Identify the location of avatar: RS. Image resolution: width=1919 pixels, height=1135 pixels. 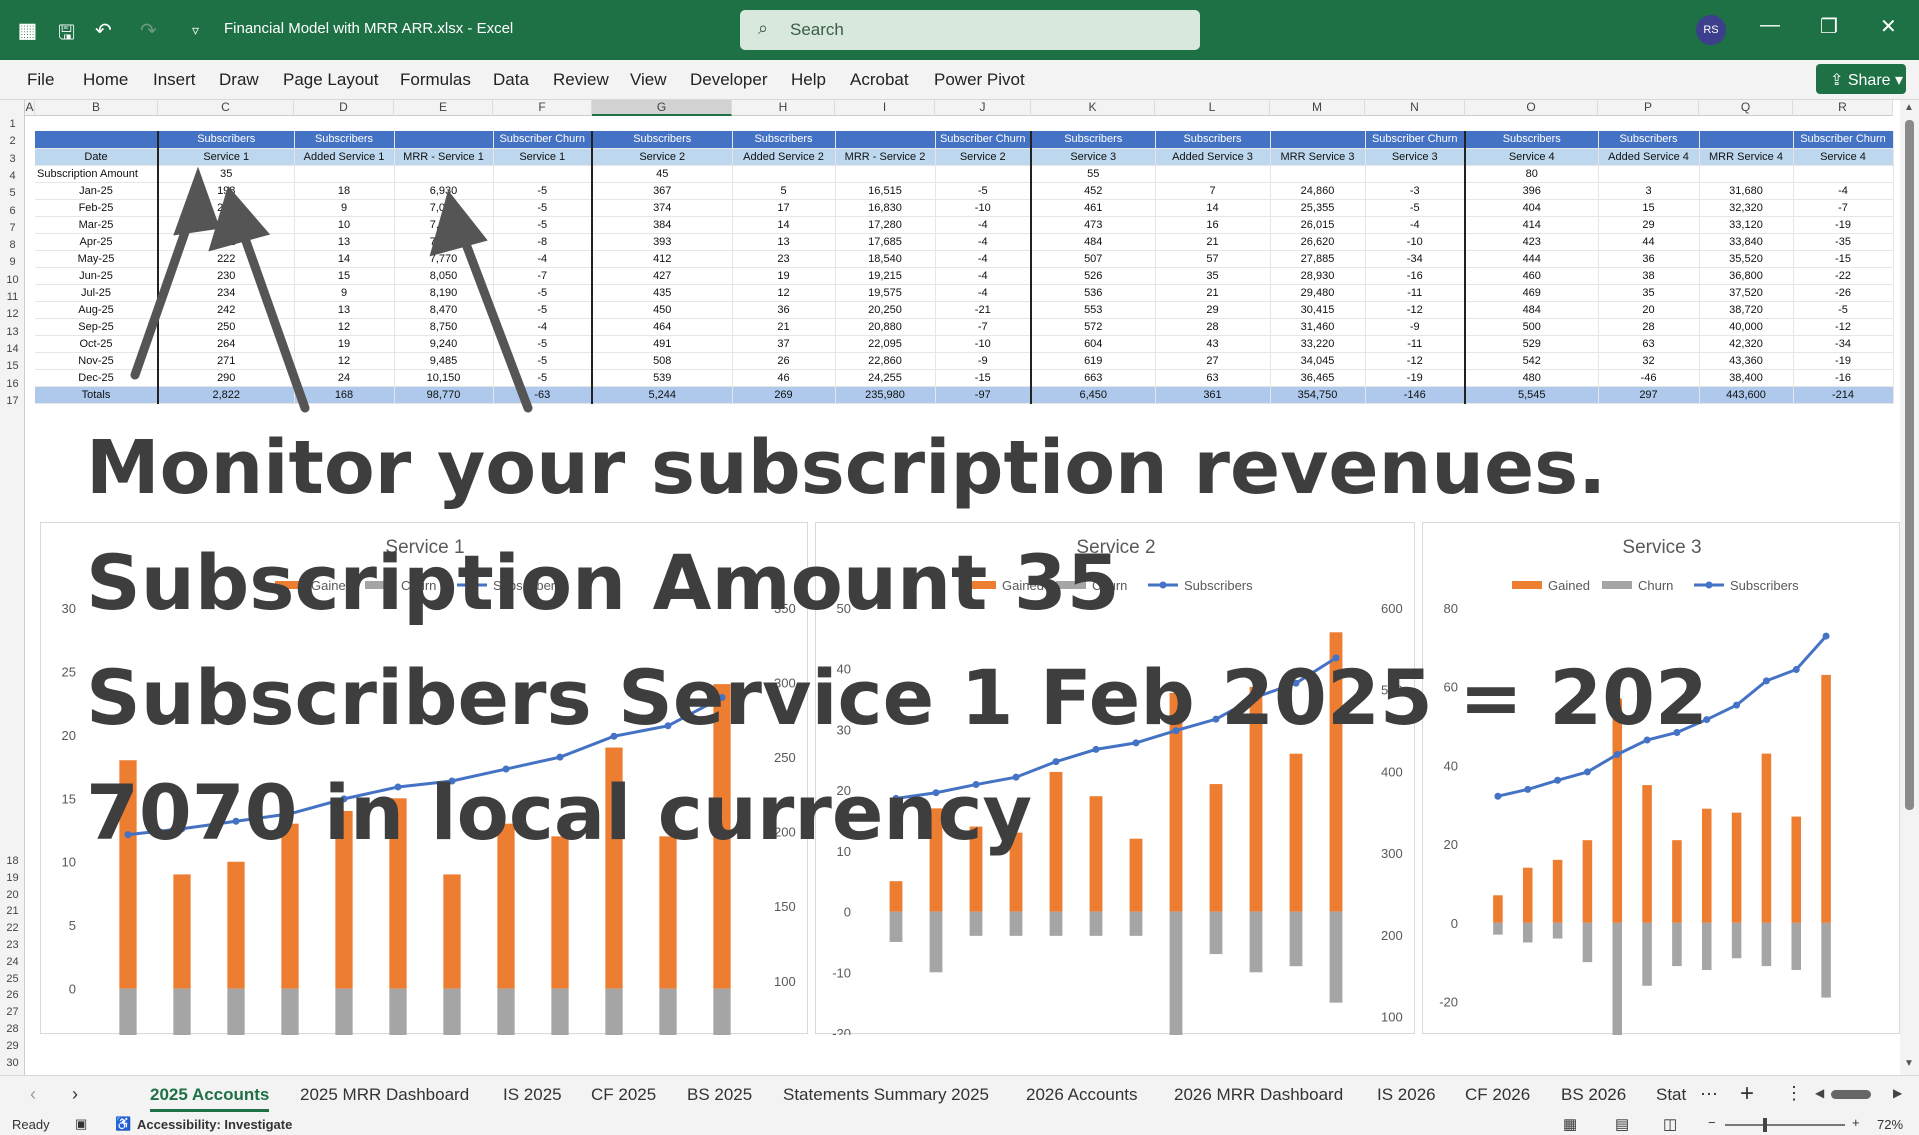
(1711, 30).